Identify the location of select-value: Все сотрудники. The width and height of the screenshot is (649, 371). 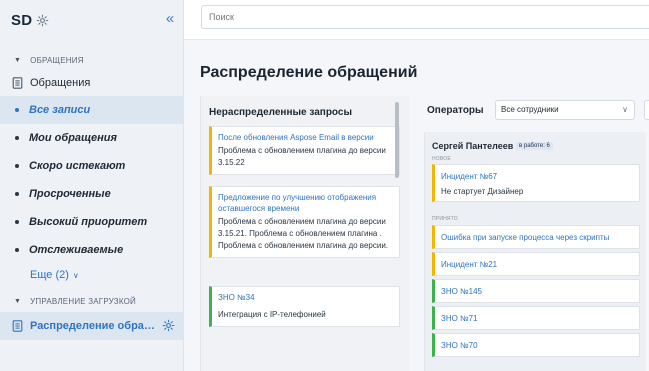
(530, 109).